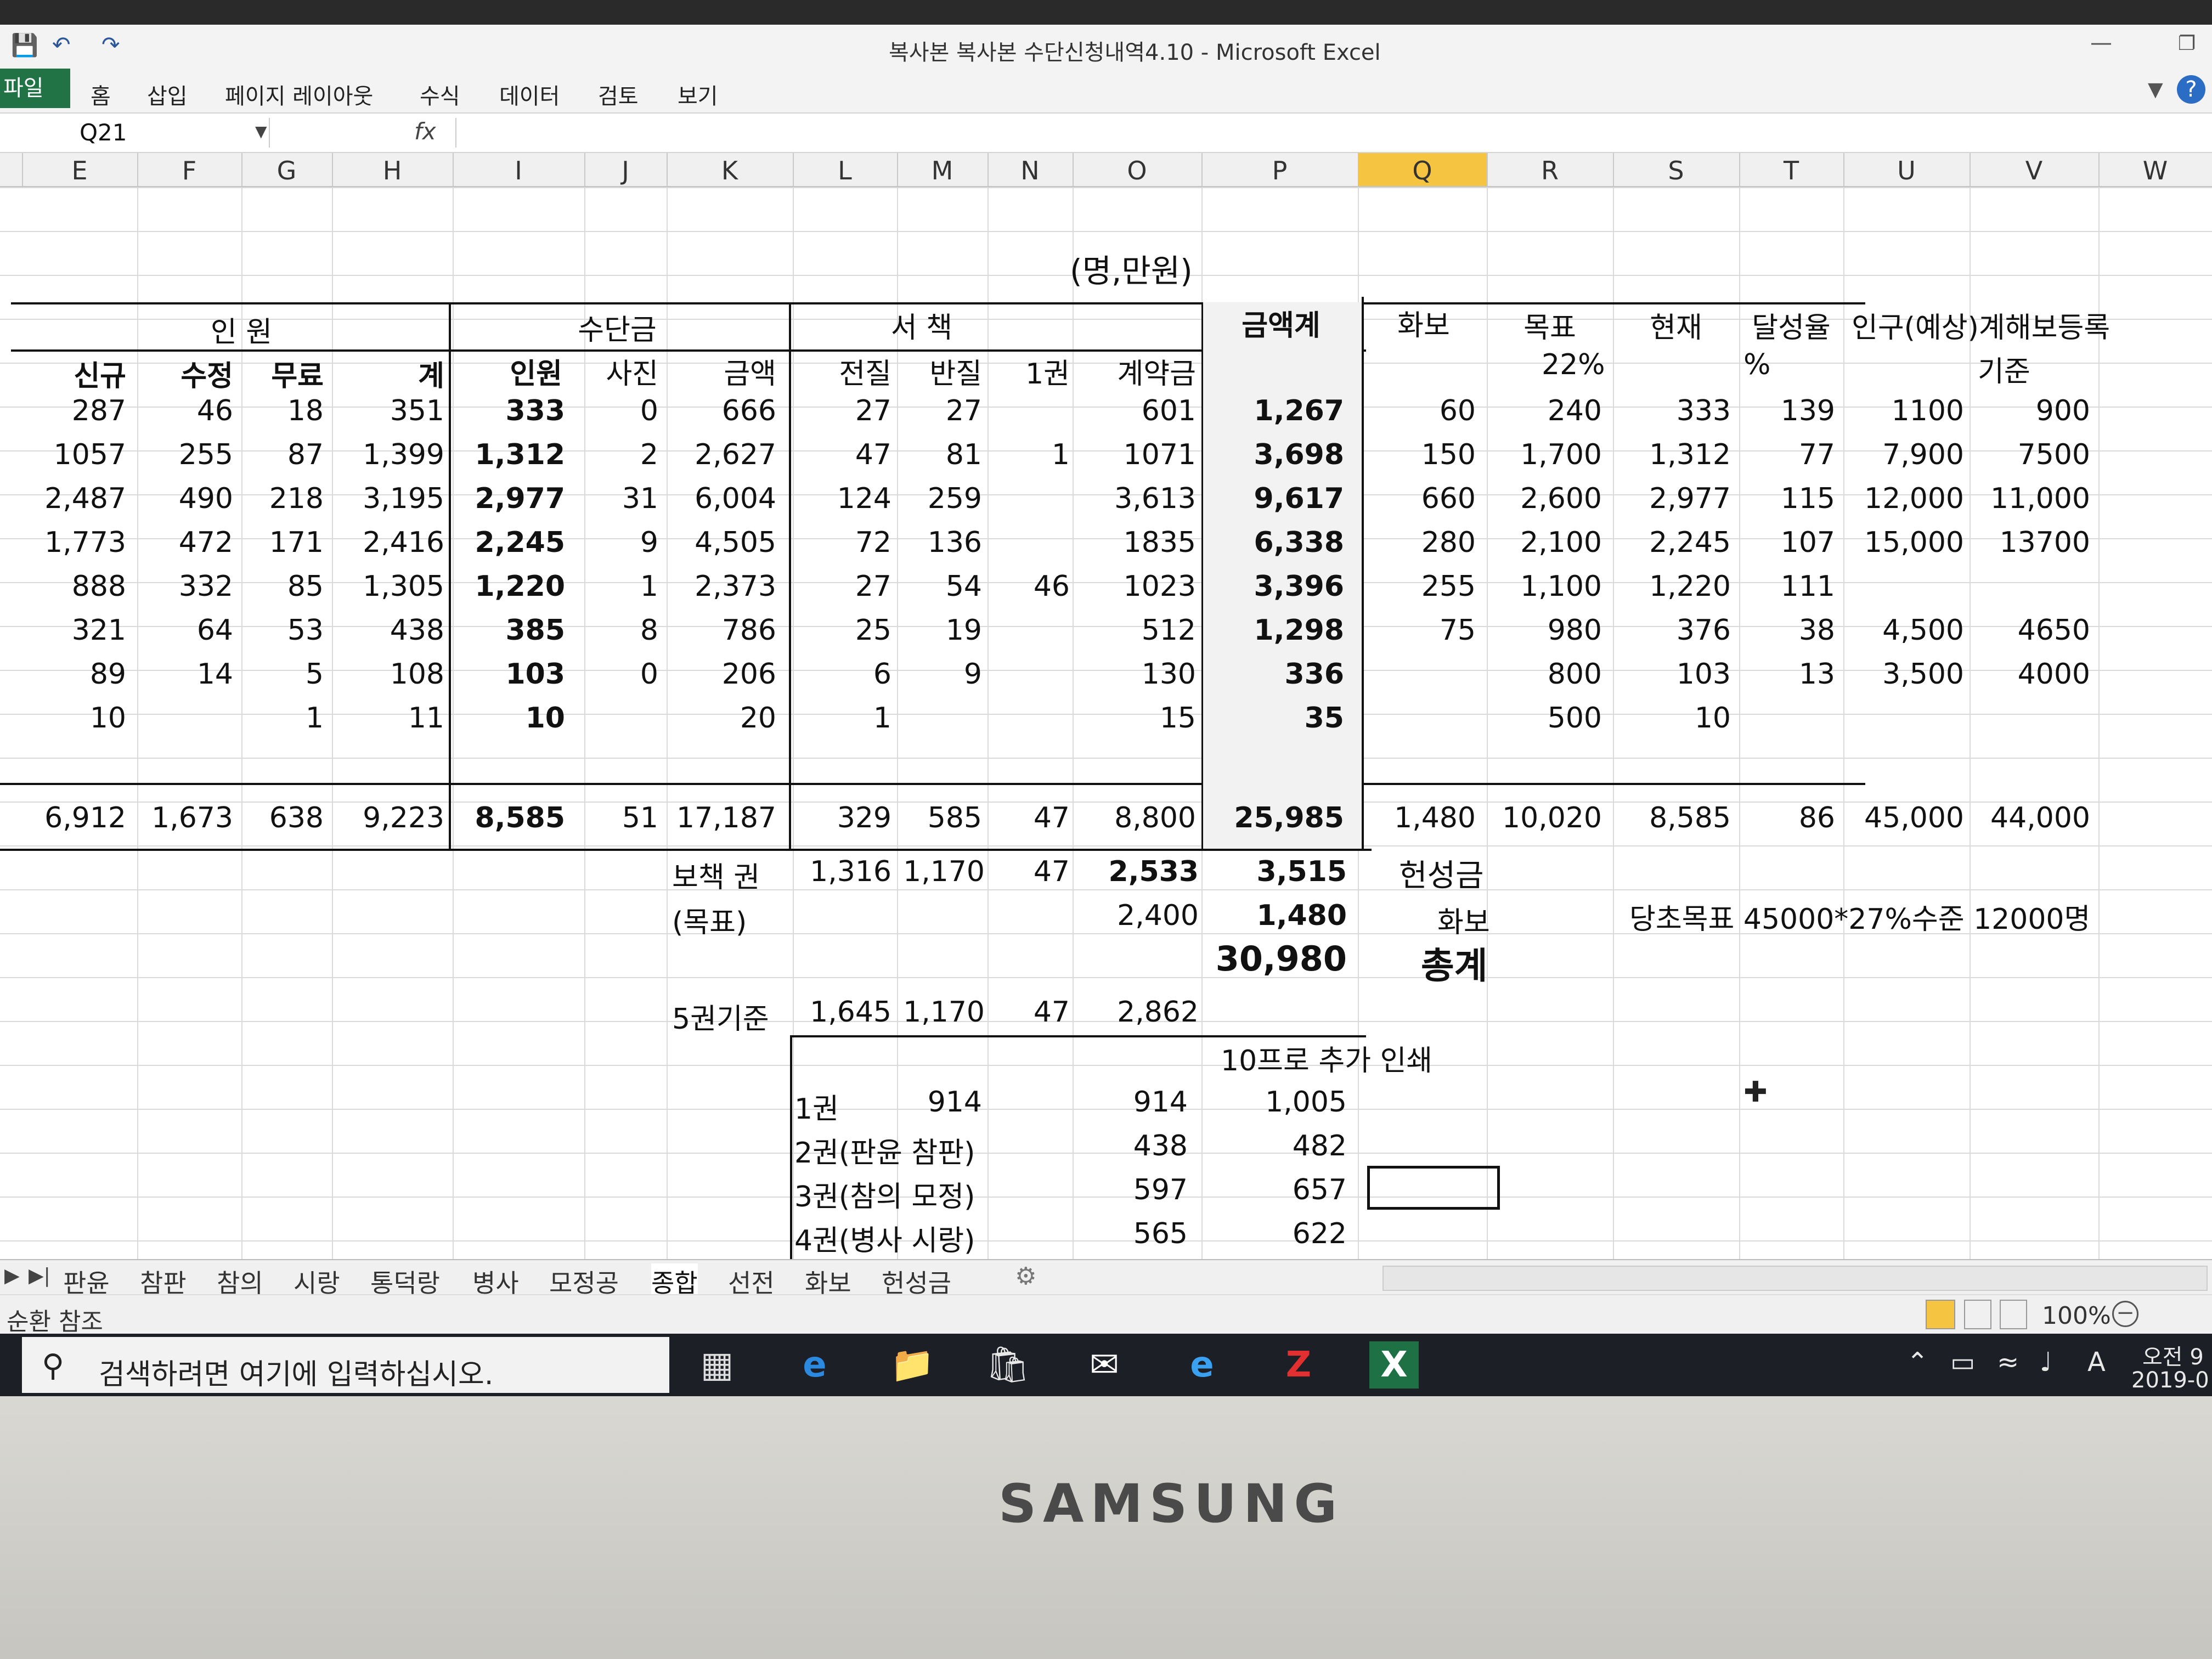 The width and height of the screenshot is (2212, 1659). I want to click on total-cell: 638, so click(282, 818).